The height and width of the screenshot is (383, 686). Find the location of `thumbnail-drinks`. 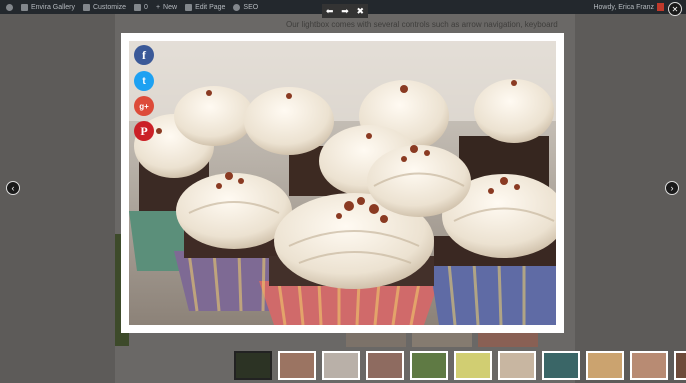

thumbnail-drinks is located at coordinates (473, 365).